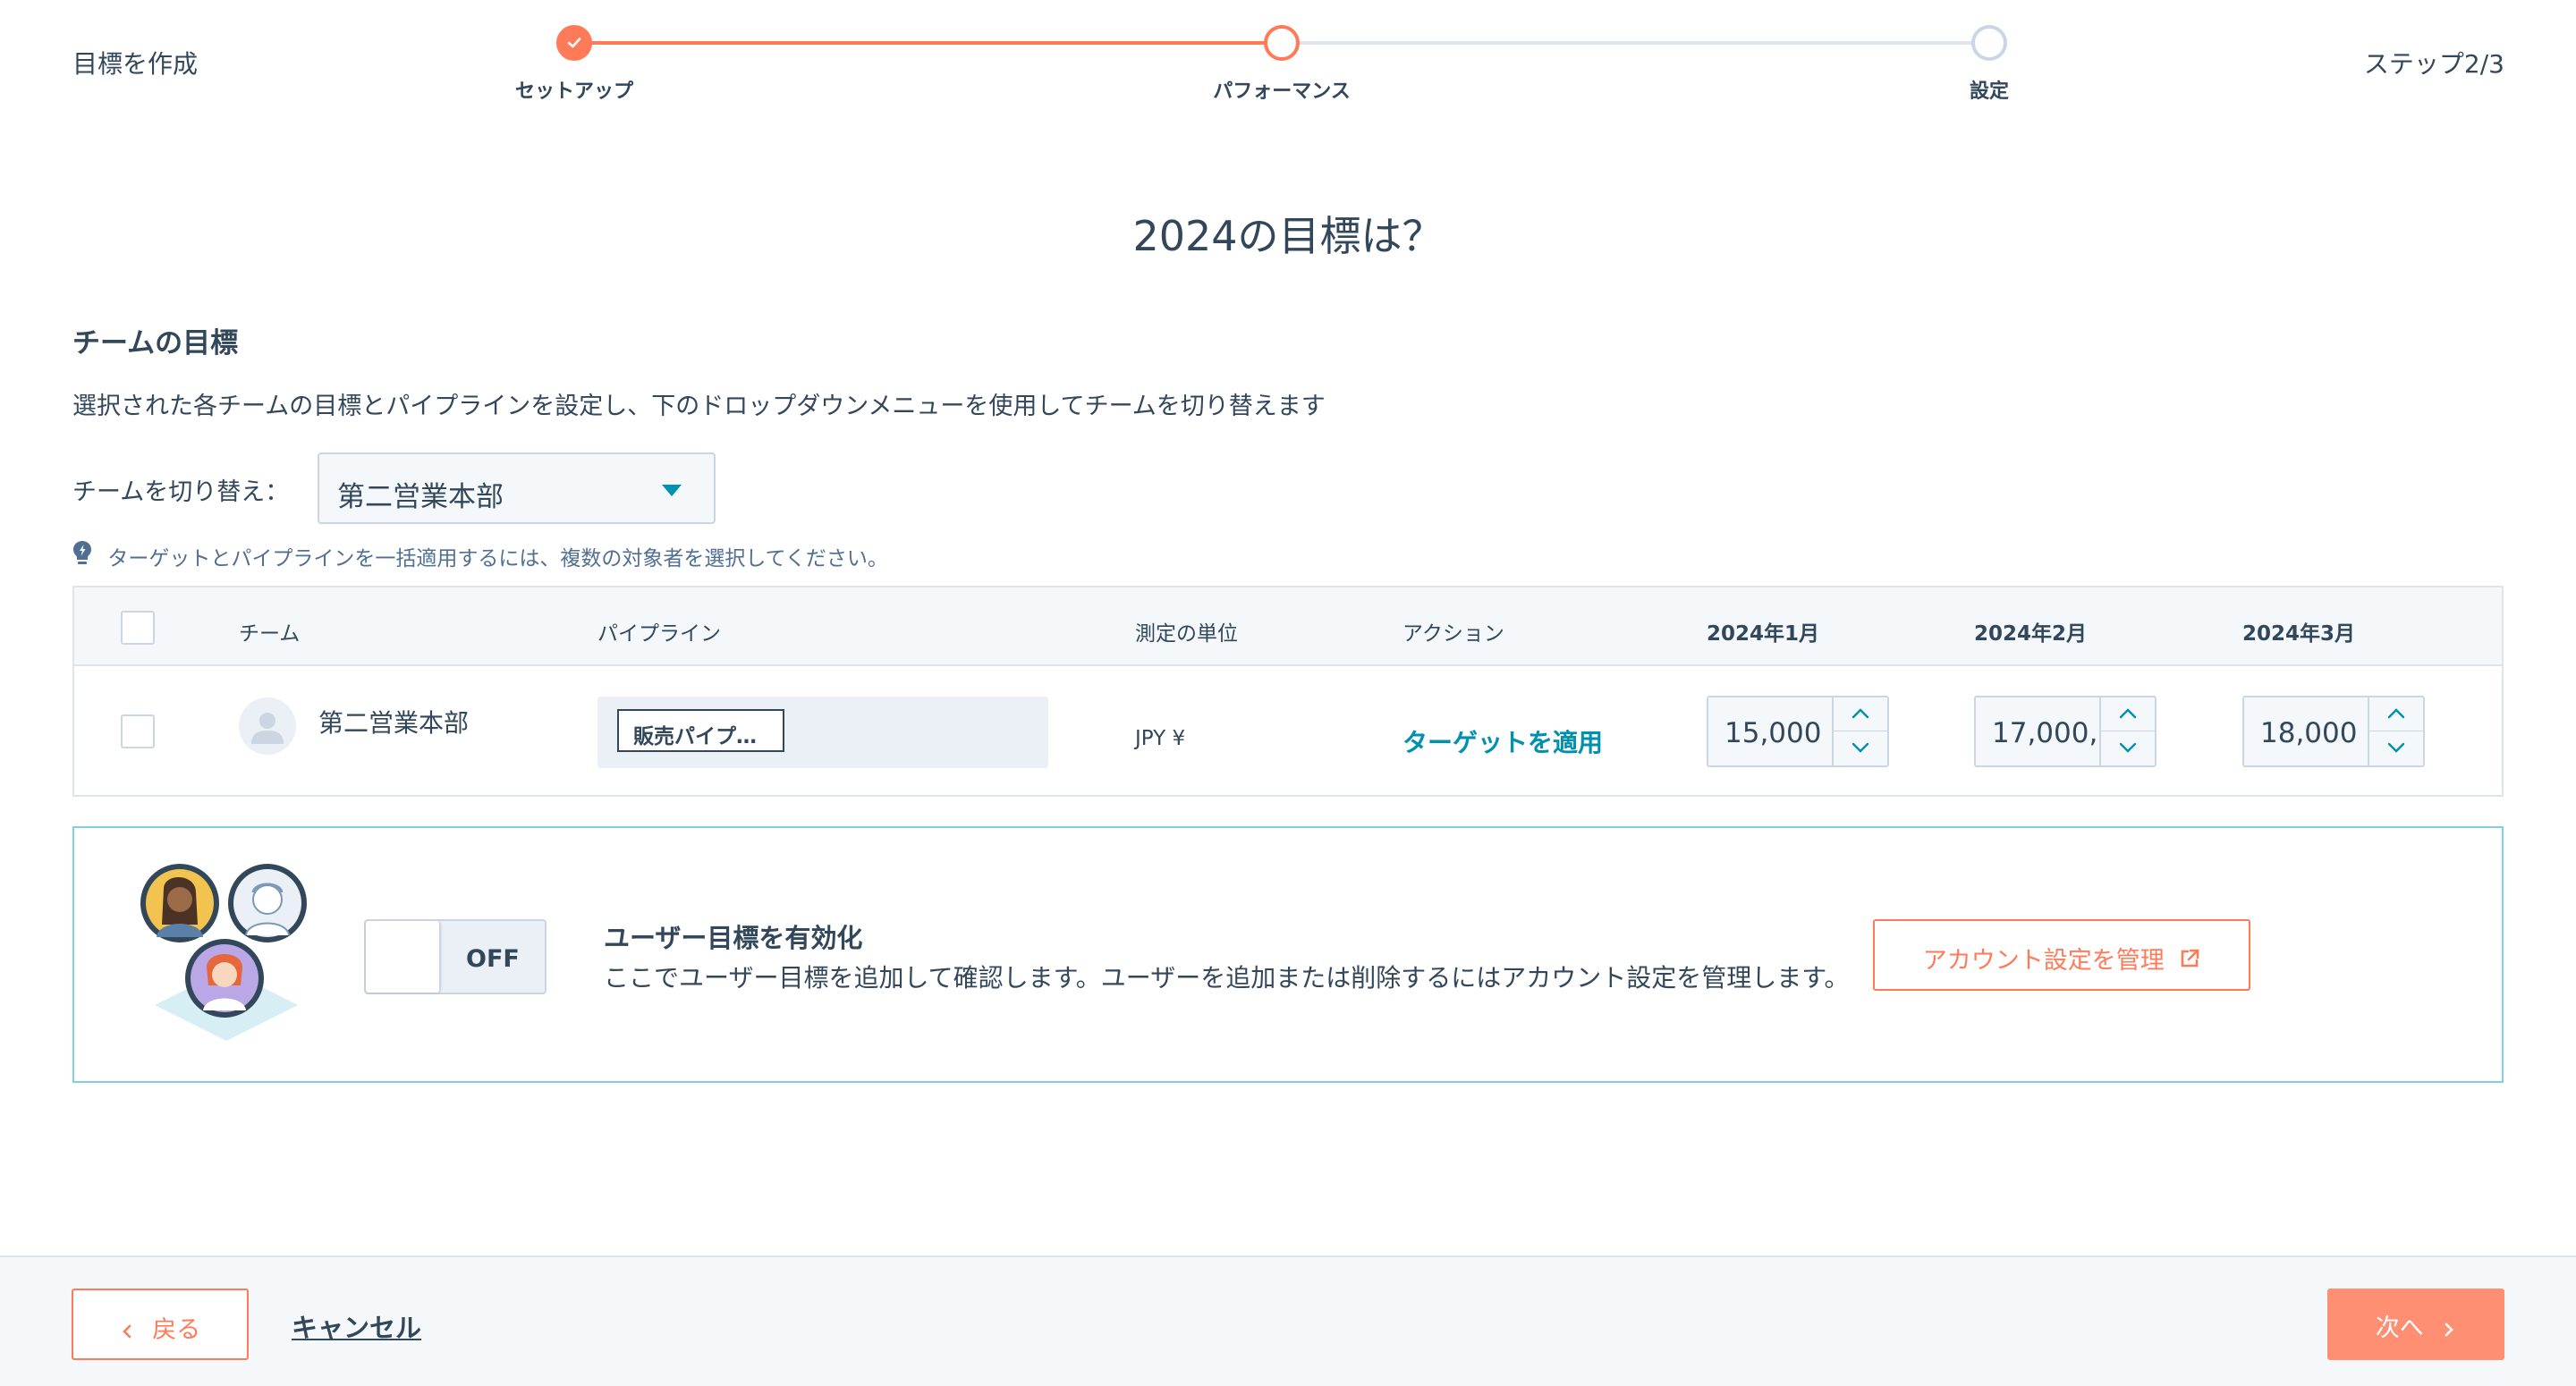  What do you see at coordinates (356, 1326) in the screenshot?
I see `cancel-link: キャンセル` at bounding box center [356, 1326].